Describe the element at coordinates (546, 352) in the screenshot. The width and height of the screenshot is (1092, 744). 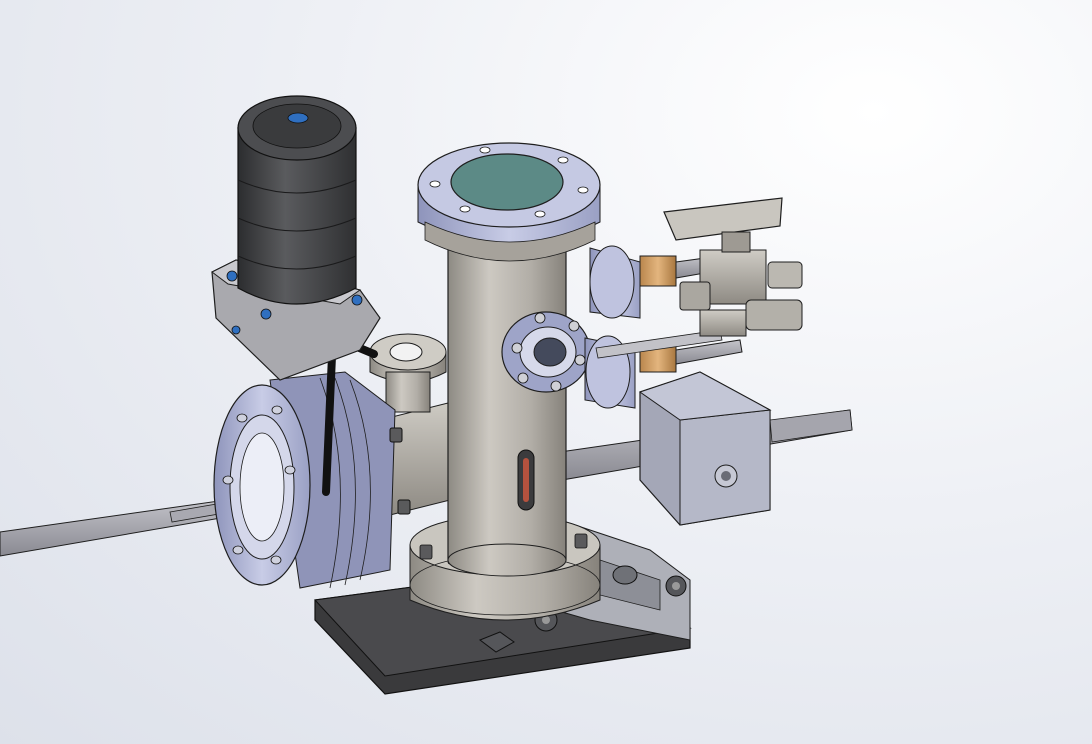
I see `side-viewport` at that location.